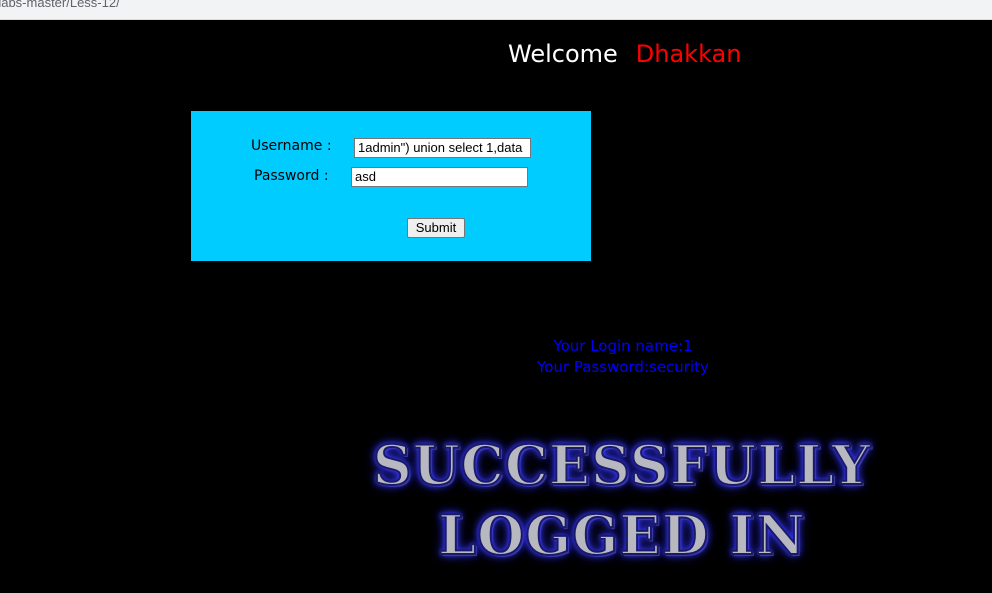 The width and height of the screenshot is (992, 593). What do you see at coordinates (60, 5) in the screenshot?
I see `url-text: -labs-master/Less-12/` at bounding box center [60, 5].